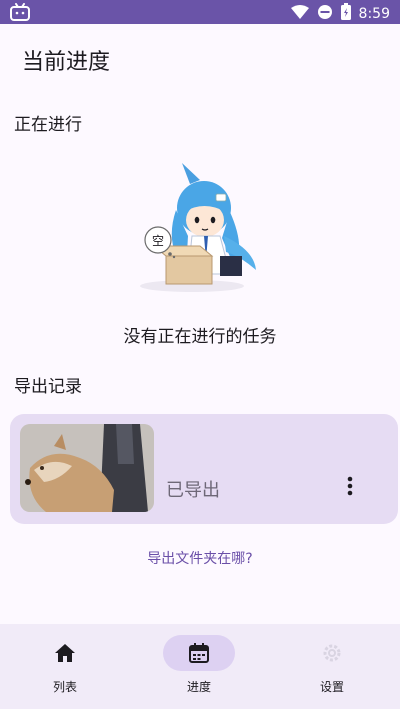 This screenshot has width=400, height=709. Describe the element at coordinates (374, 13) in the screenshot. I see `status-time: 8:59` at that location.